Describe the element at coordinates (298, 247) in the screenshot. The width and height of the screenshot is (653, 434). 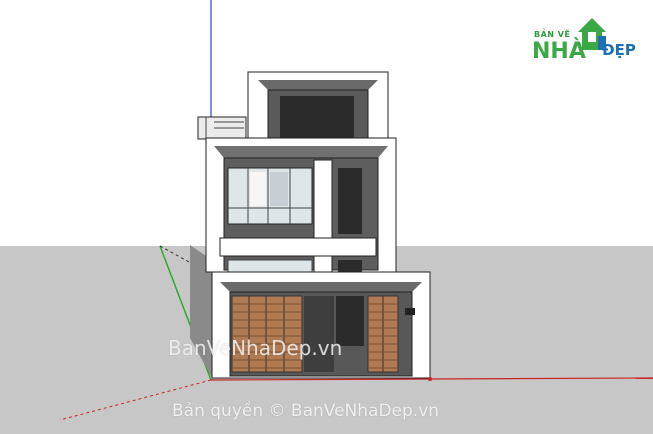
I see `cross-fin-horizontal` at that location.